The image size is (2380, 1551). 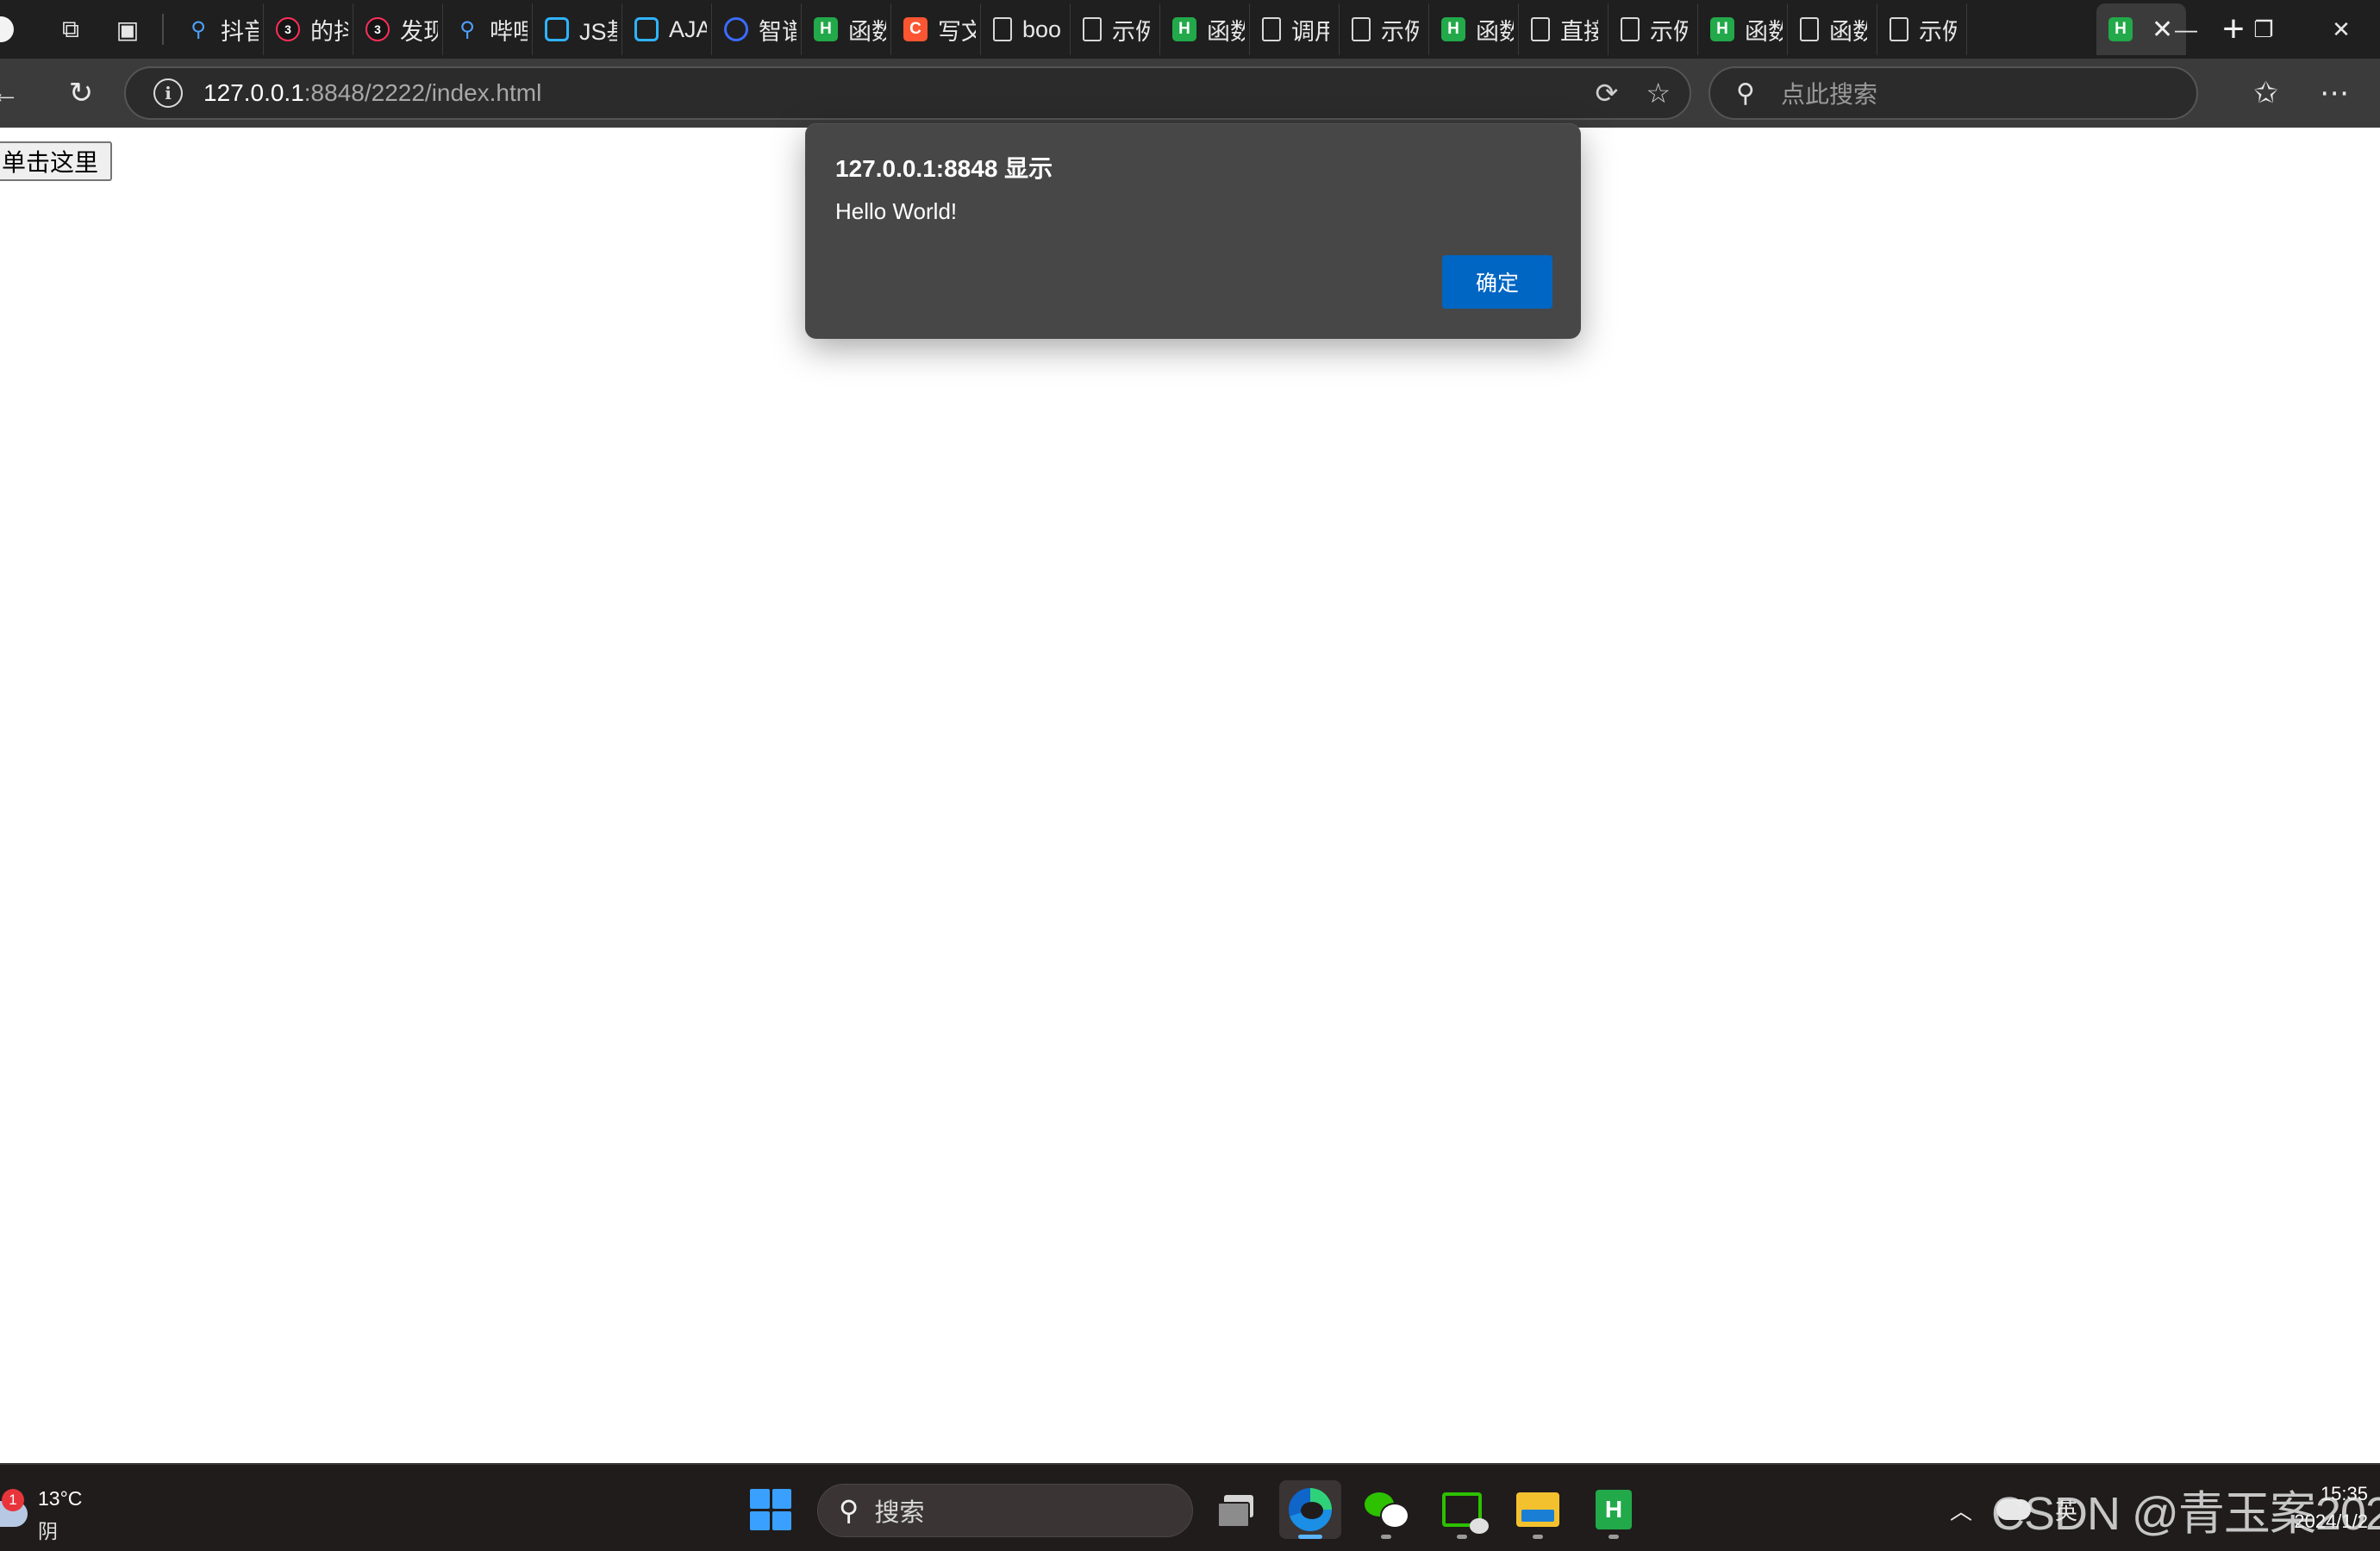 I want to click on chevron-up-icon: ︿, so click(x=1961, y=1510).